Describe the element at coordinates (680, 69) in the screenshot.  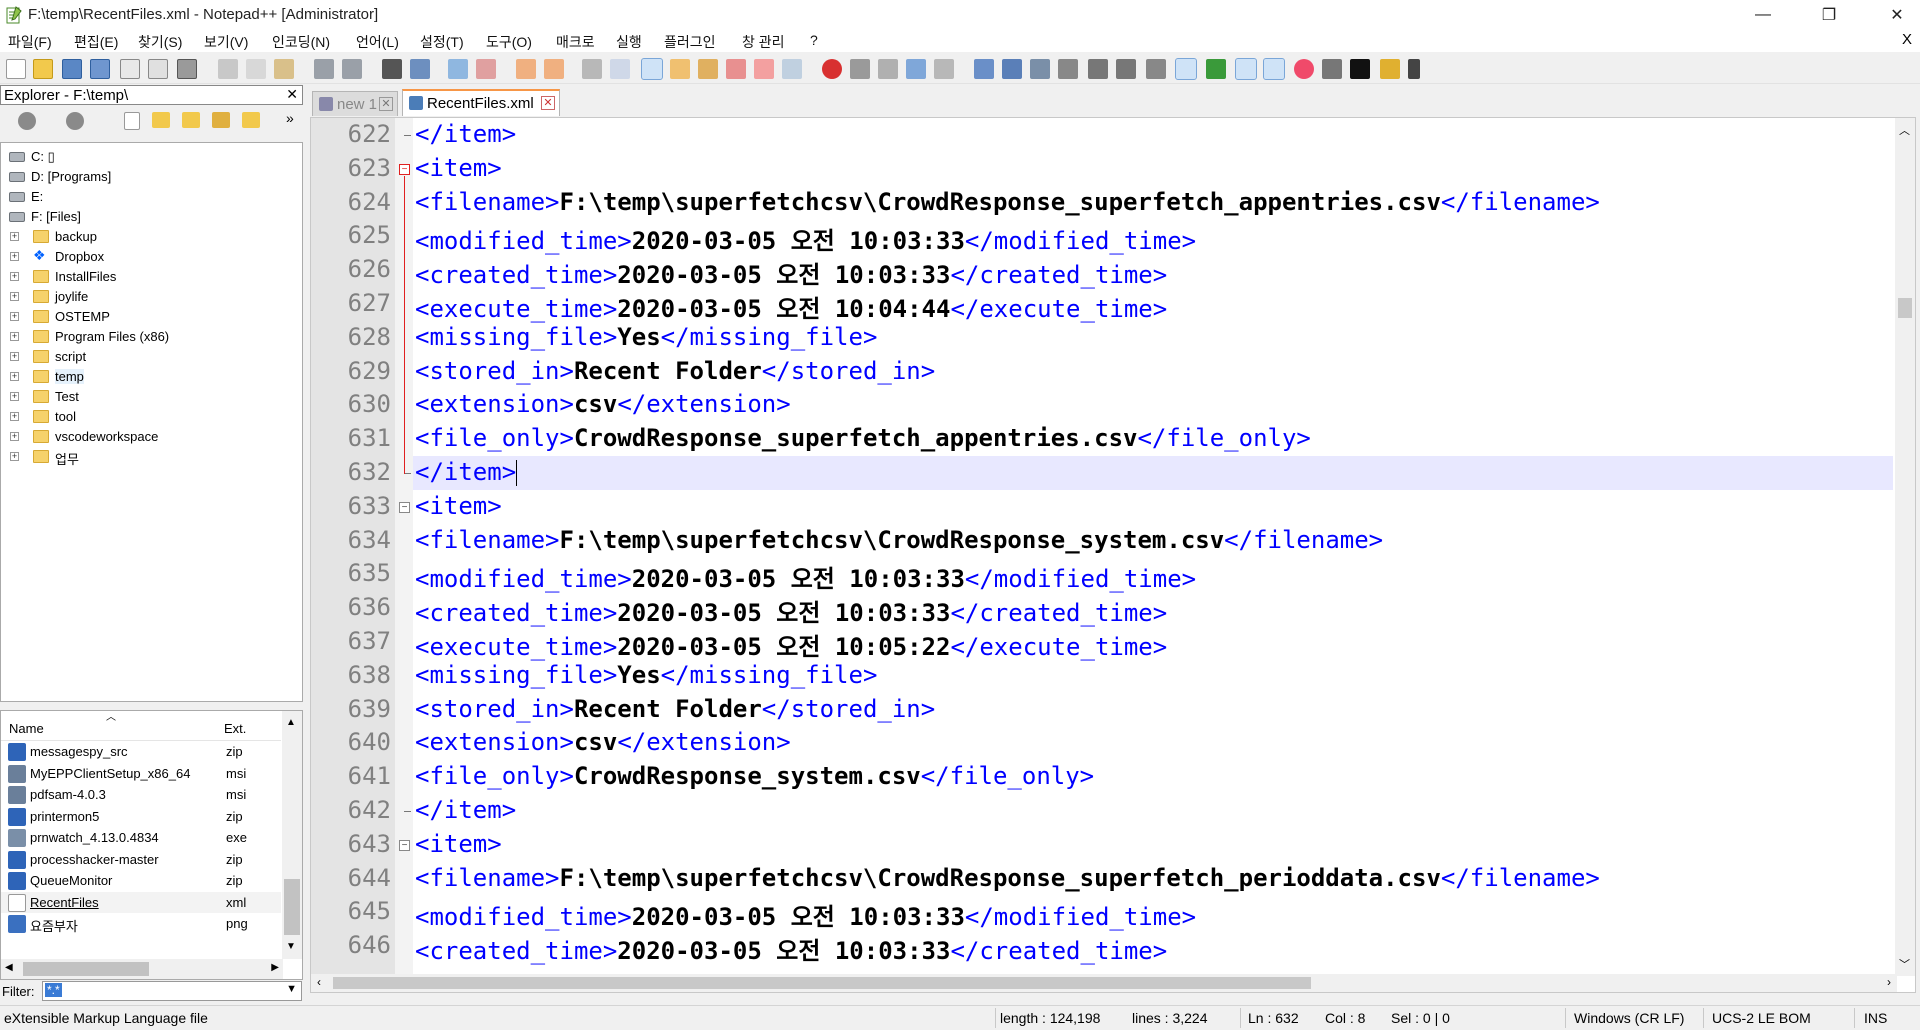
I see `udl-icon` at that location.